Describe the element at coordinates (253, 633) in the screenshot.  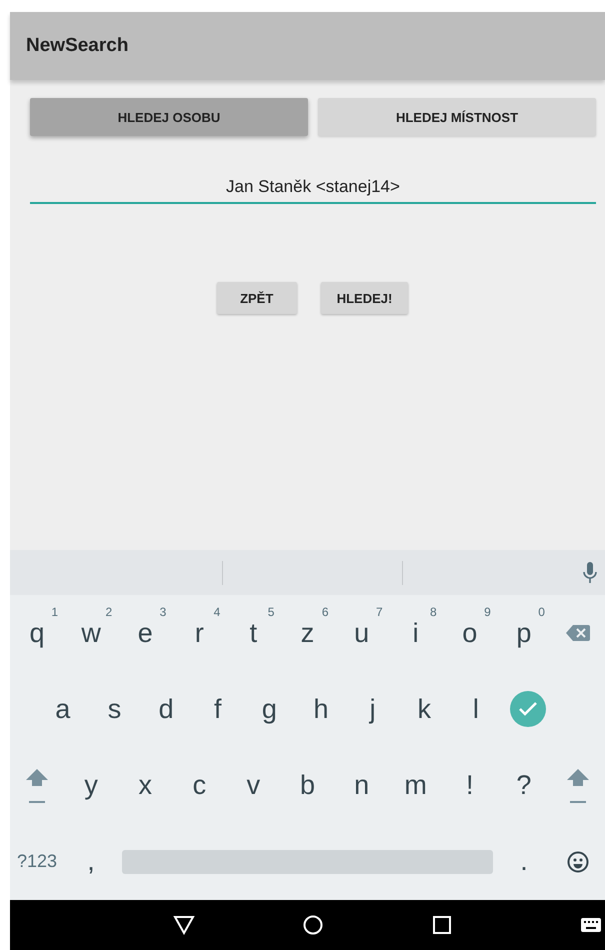
I see `keyboard-key: t 5` at that location.